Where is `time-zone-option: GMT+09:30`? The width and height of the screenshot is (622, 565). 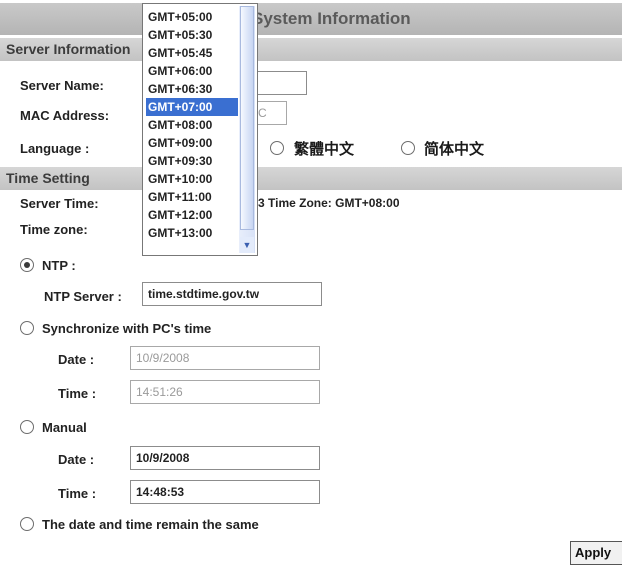 time-zone-option: GMT+09:30 is located at coordinates (192, 161).